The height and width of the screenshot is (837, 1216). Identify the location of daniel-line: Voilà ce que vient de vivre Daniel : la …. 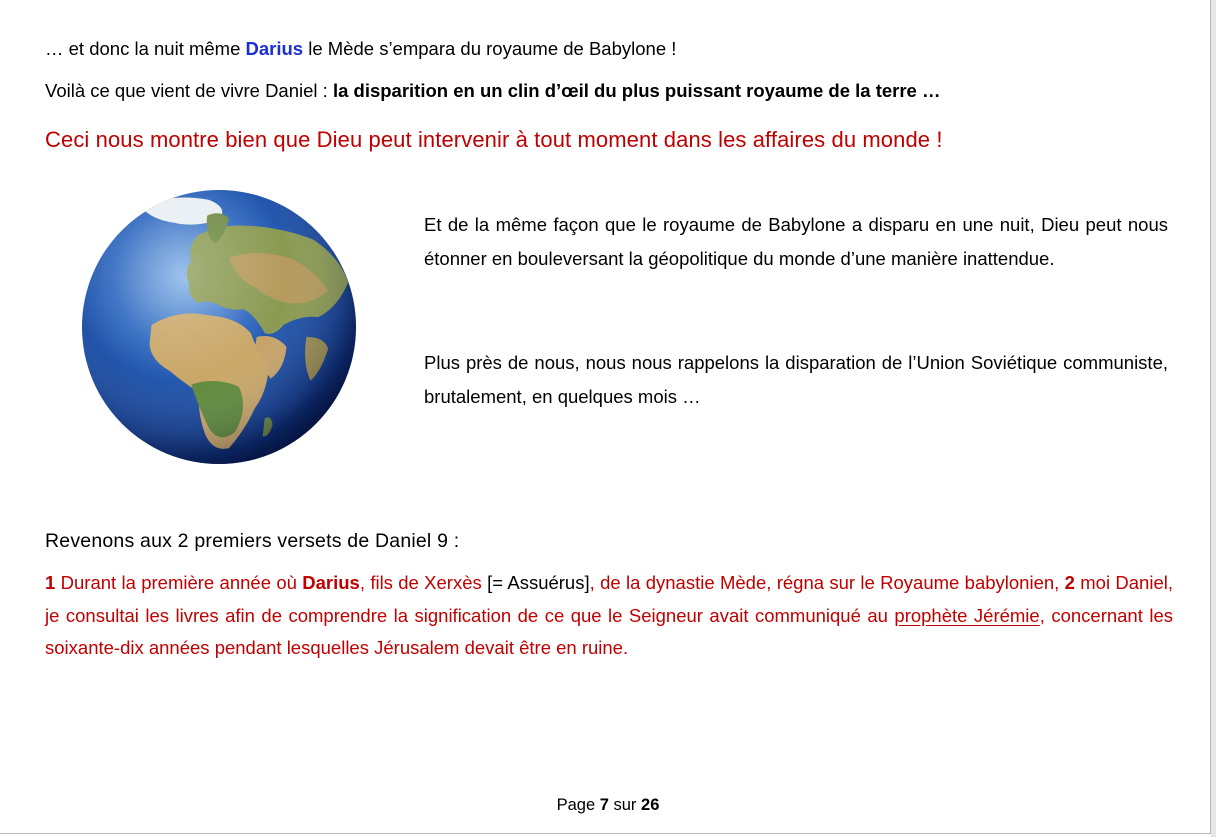
(492, 91).